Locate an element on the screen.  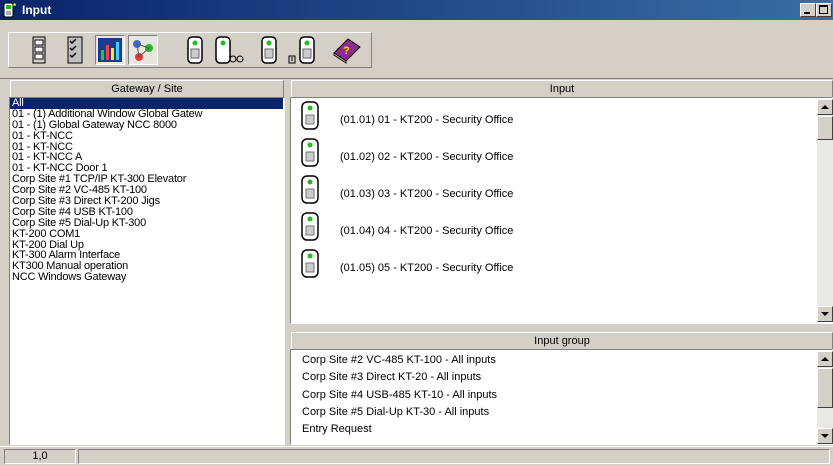
maximize-icon is located at coordinates (823, 9).